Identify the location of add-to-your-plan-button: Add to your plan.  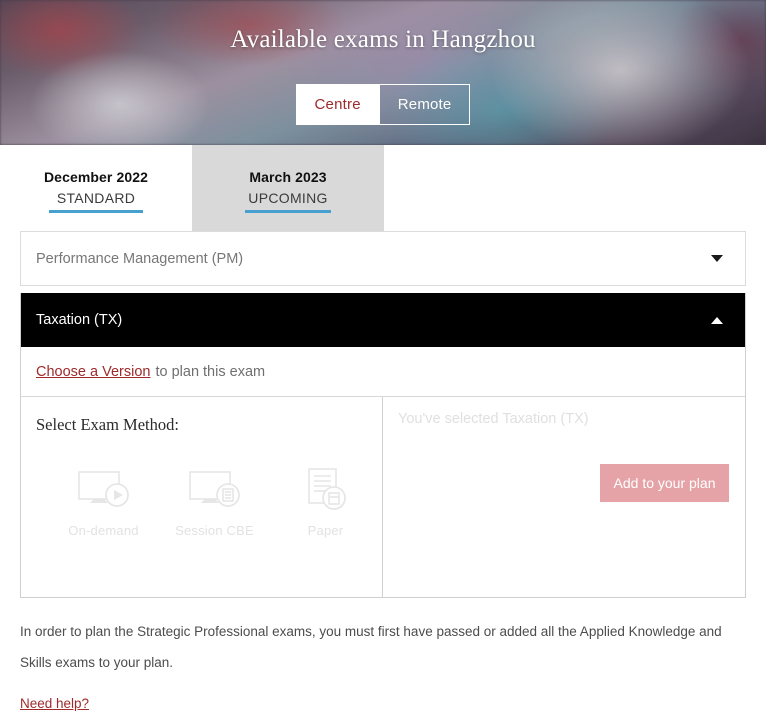
(664, 483).